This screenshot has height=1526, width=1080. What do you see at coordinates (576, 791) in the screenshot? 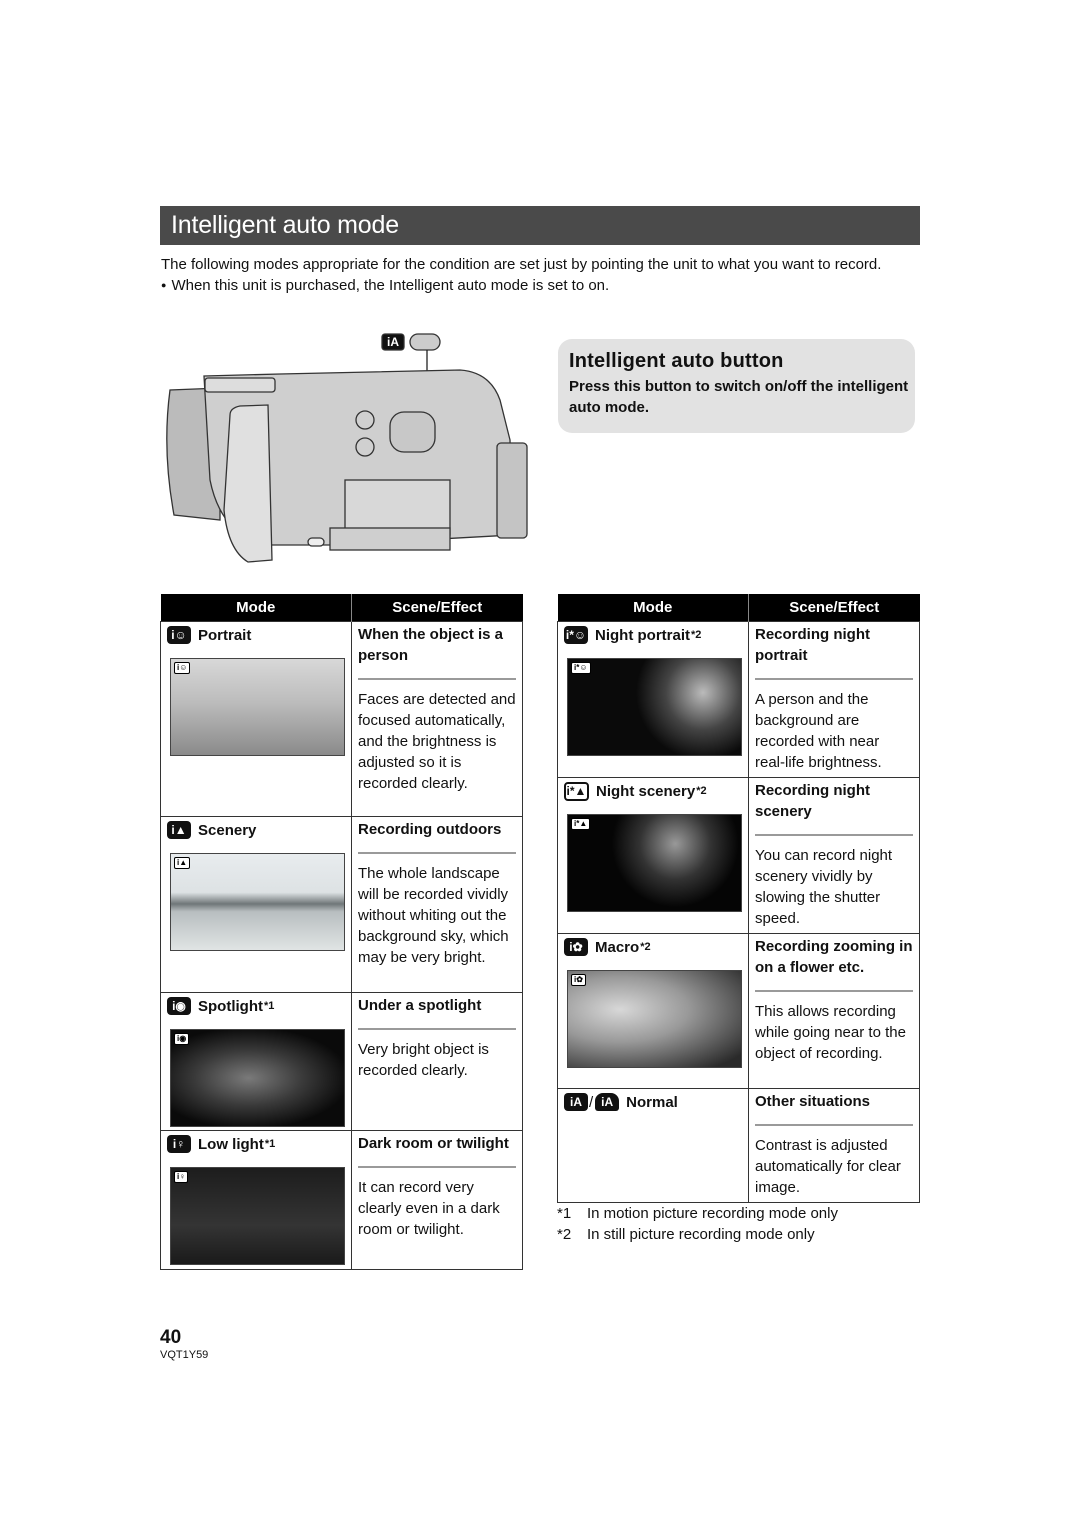
I see `night-scenery-icon: i*▲` at bounding box center [576, 791].